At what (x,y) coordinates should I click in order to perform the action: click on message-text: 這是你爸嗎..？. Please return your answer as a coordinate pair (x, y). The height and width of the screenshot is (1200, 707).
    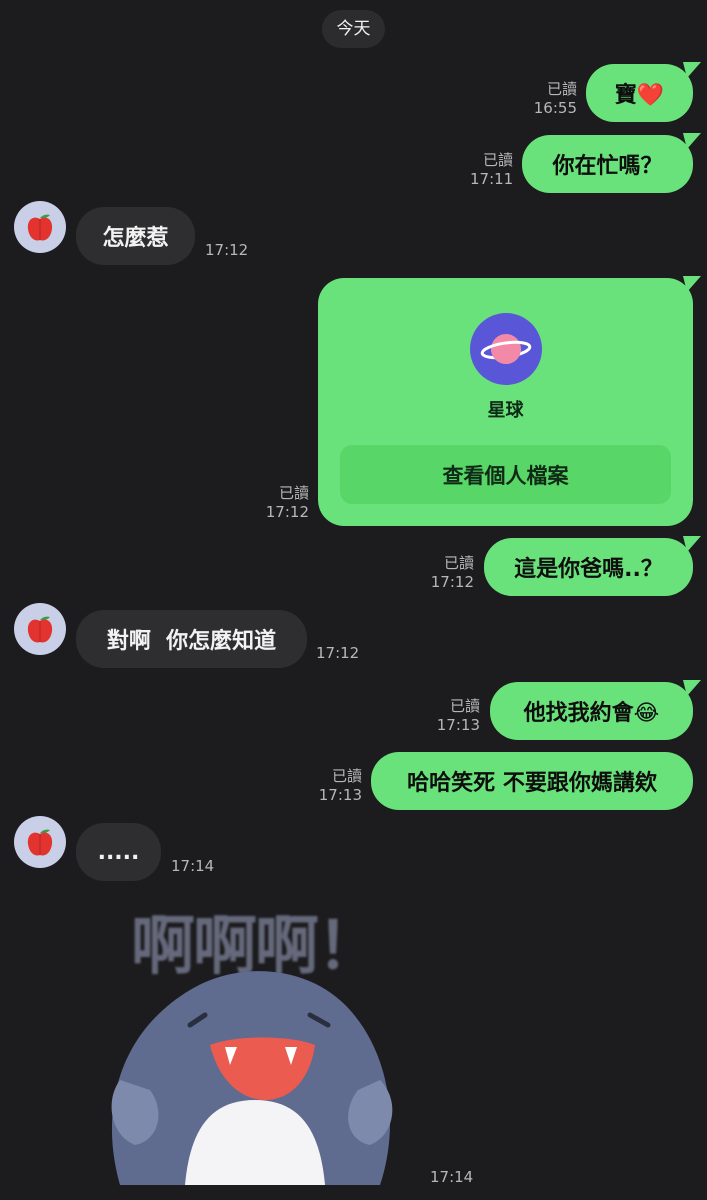
    Looking at the image, I should click on (588, 569).